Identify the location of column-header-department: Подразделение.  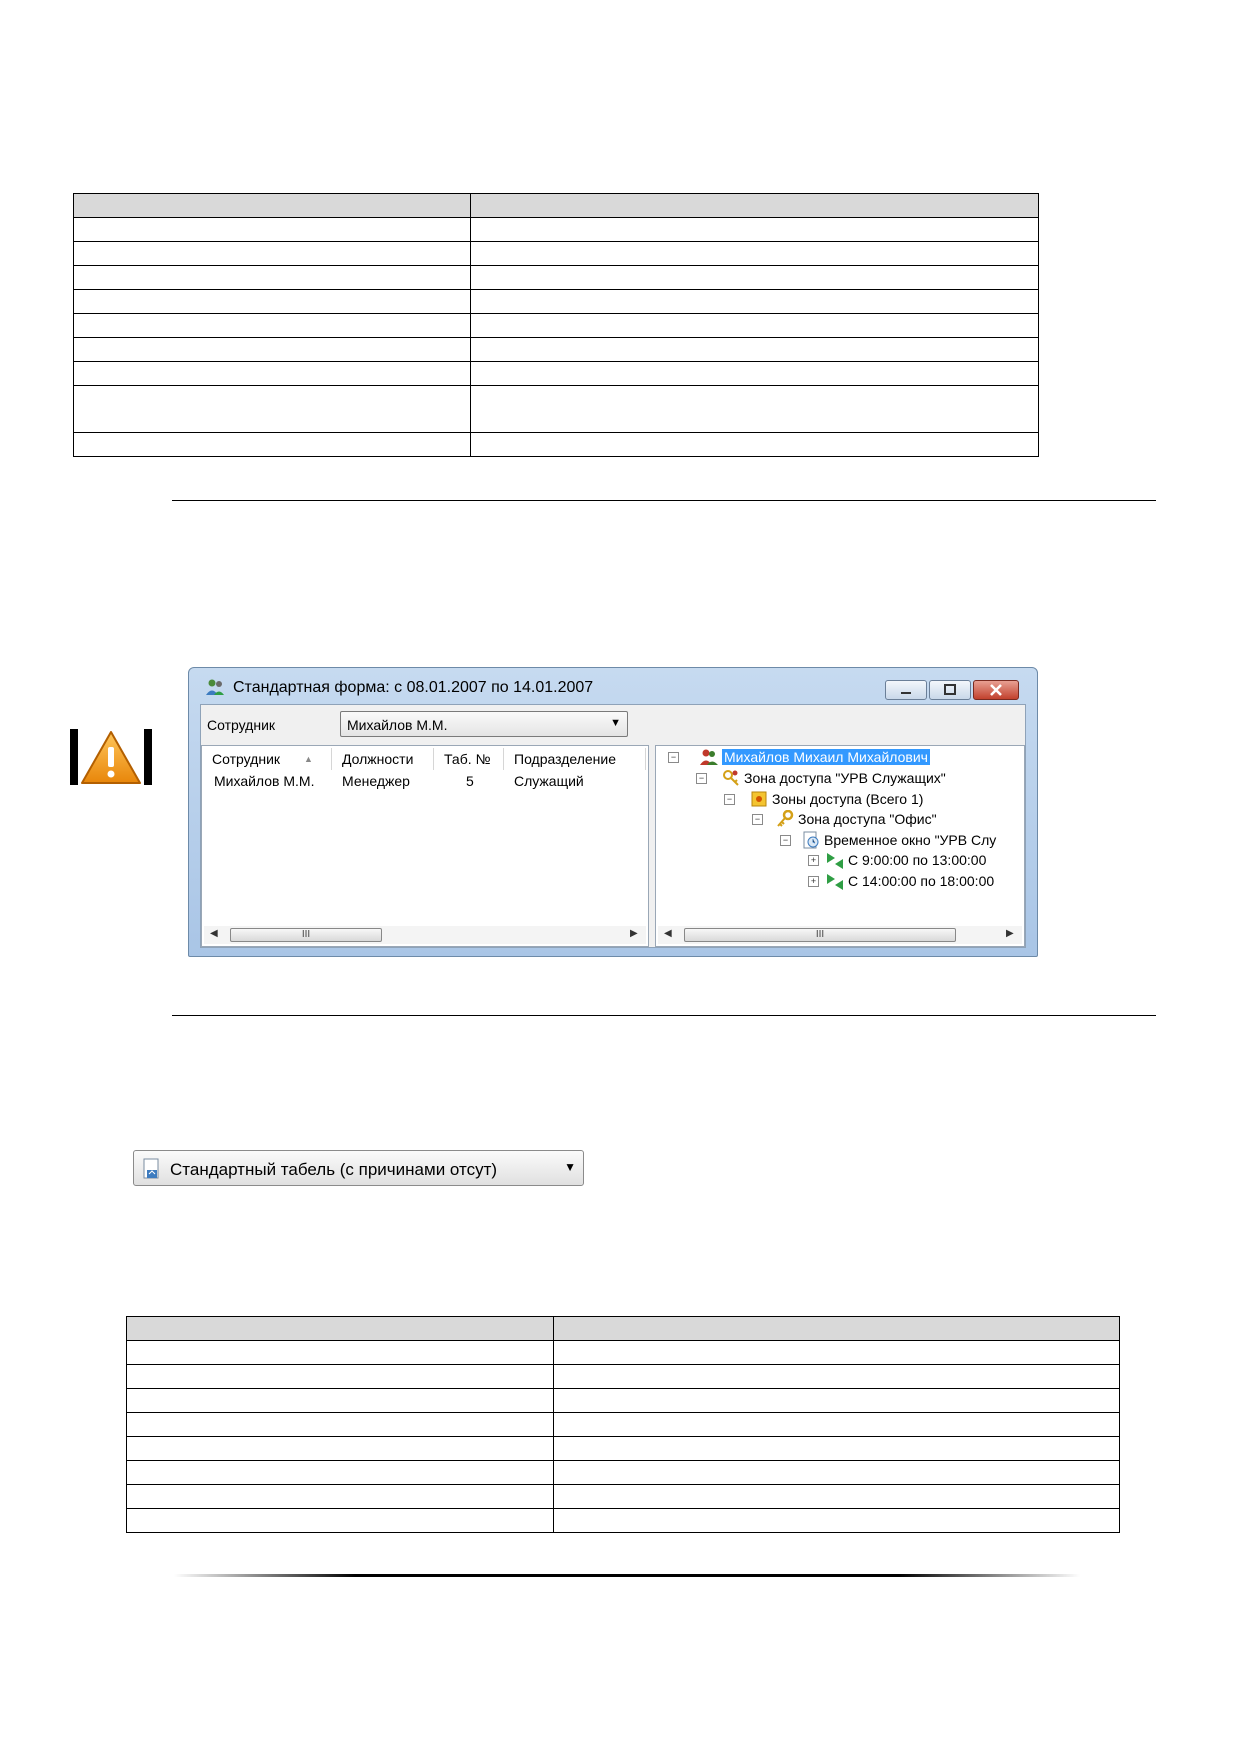
(575, 759).